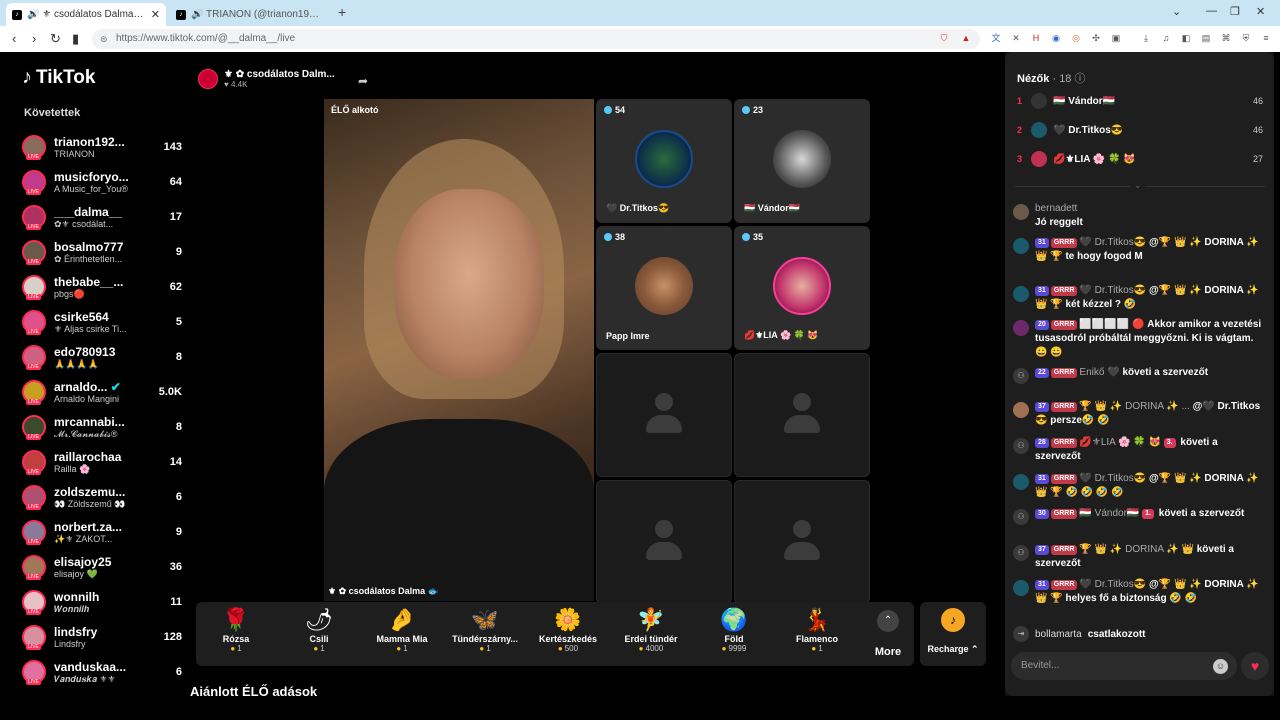  What do you see at coordinates (953, 634) in the screenshot?
I see `recharge-button: ♪ Recharge ⌃` at bounding box center [953, 634].